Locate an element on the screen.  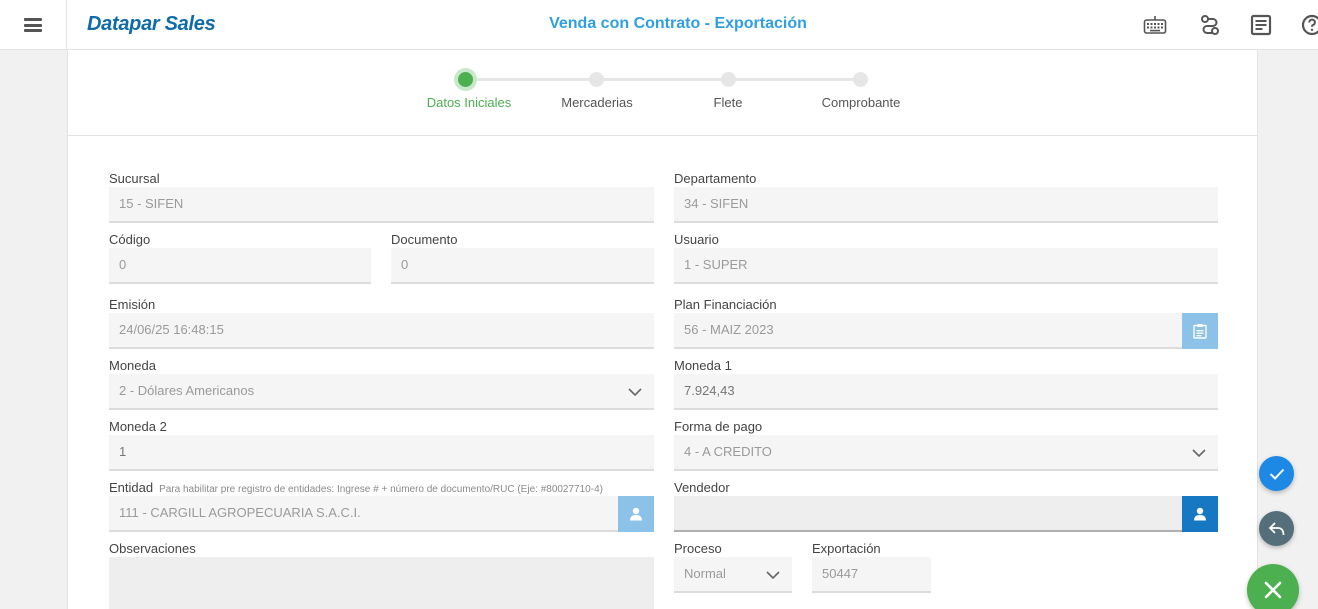
proceso-dropdown-toggle is located at coordinates (773, 575).